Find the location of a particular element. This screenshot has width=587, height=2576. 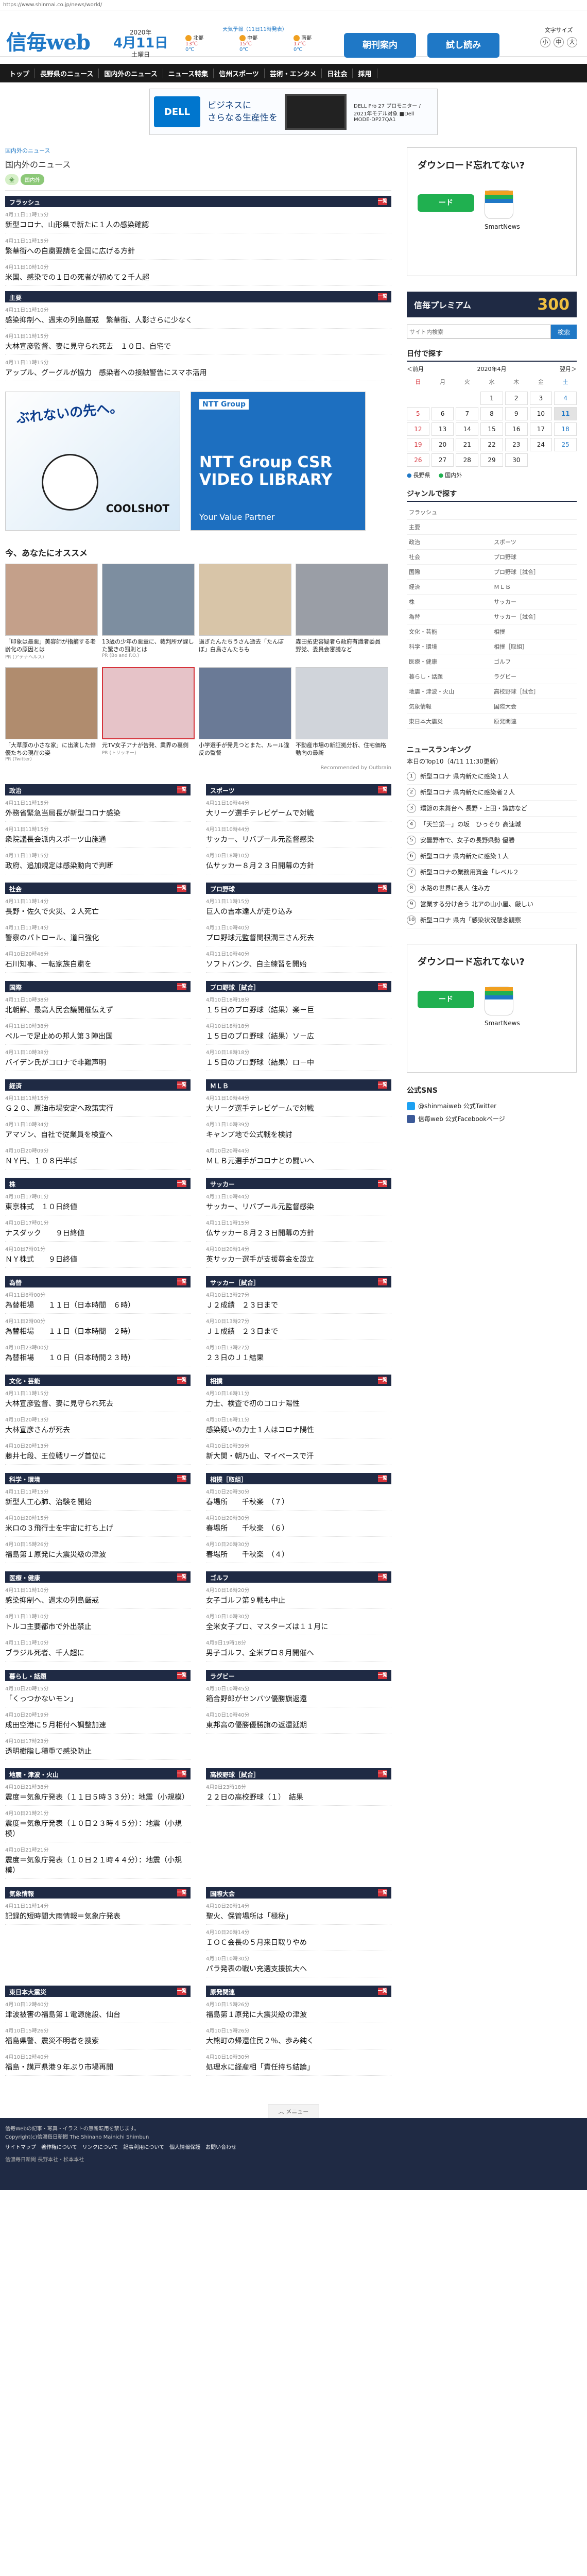

tag-all: 全 is located at coordinates (12, 180).